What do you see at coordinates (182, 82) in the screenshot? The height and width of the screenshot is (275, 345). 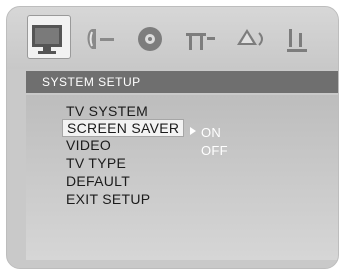 I see `page-title: SYSTEM SETUP` at bounding box center [182, 82].